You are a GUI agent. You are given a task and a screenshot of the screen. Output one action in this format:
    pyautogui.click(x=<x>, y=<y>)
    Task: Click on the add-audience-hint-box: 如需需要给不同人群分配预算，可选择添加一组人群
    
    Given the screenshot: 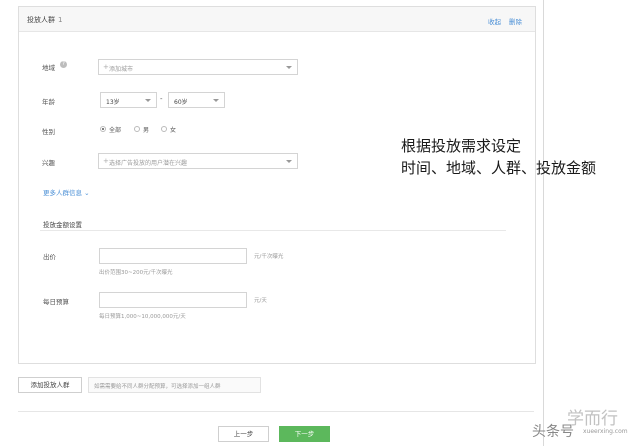 What is the action you would take?
    pyautogui.click(x=174, y=385)
    